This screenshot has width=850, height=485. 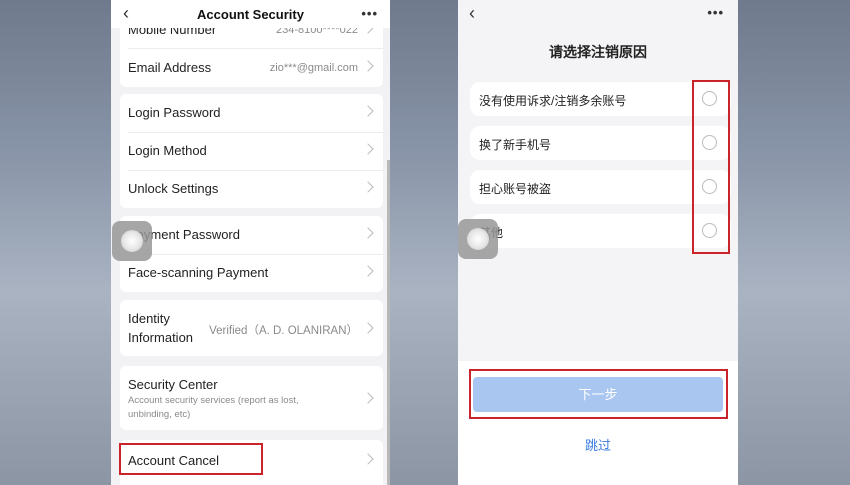 I want to click on face-scanning-payment-label: Face-scanning Payment, so click(x=198, y=272).